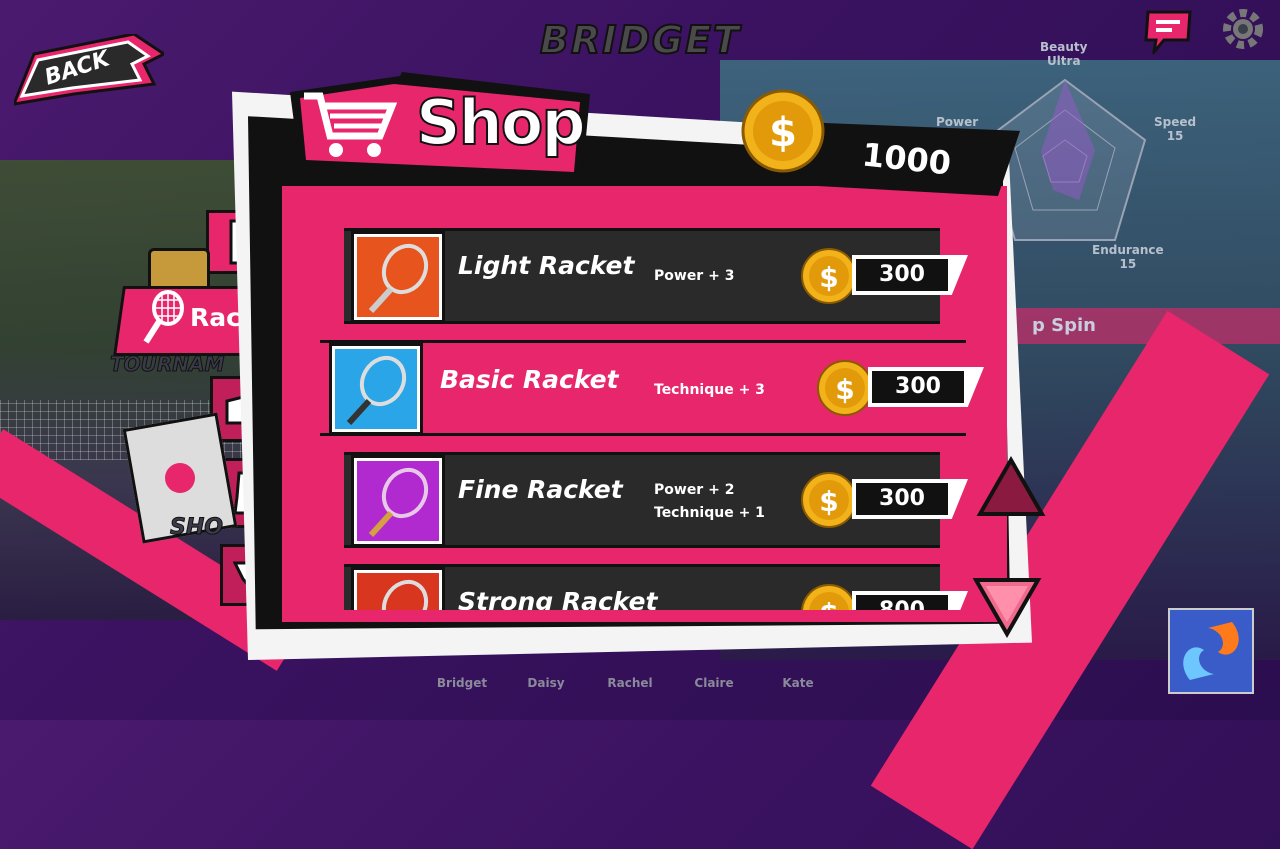 The height and width of the screenshot is (849, 1280). I want to click on settings-button, so click(1243, 29).